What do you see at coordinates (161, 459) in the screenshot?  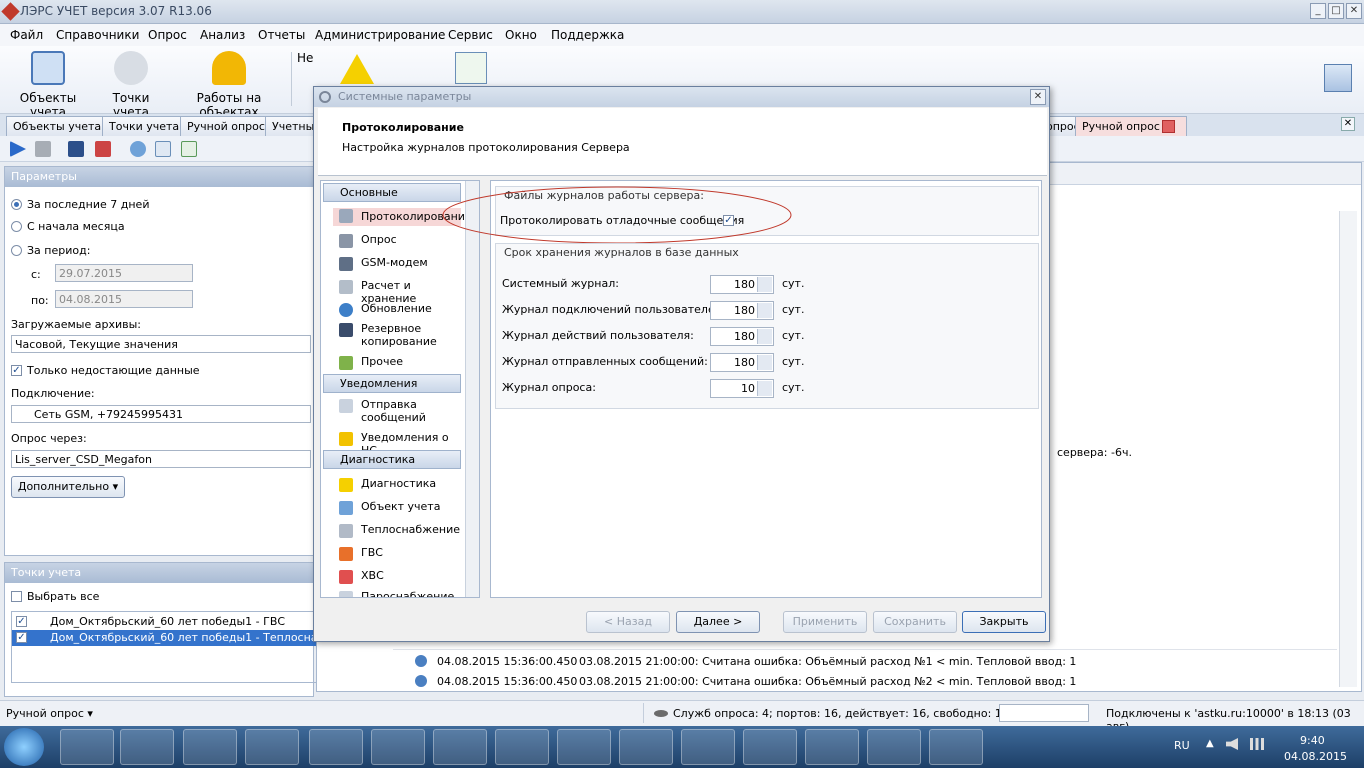 I see `via-field: Lis_server_CSD_Megafon` at bounding box center [161, 459].